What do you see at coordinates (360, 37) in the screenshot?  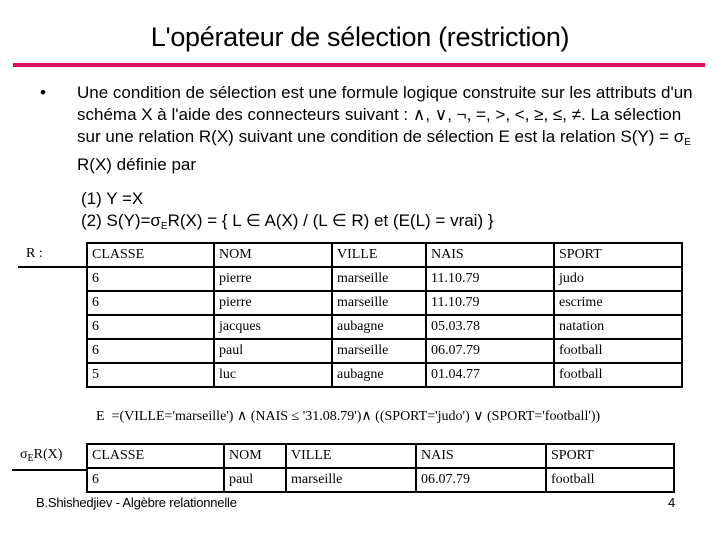 I see `slide-title: L'opérateur de sélection (restriction)` at bounding box center [360, 37].